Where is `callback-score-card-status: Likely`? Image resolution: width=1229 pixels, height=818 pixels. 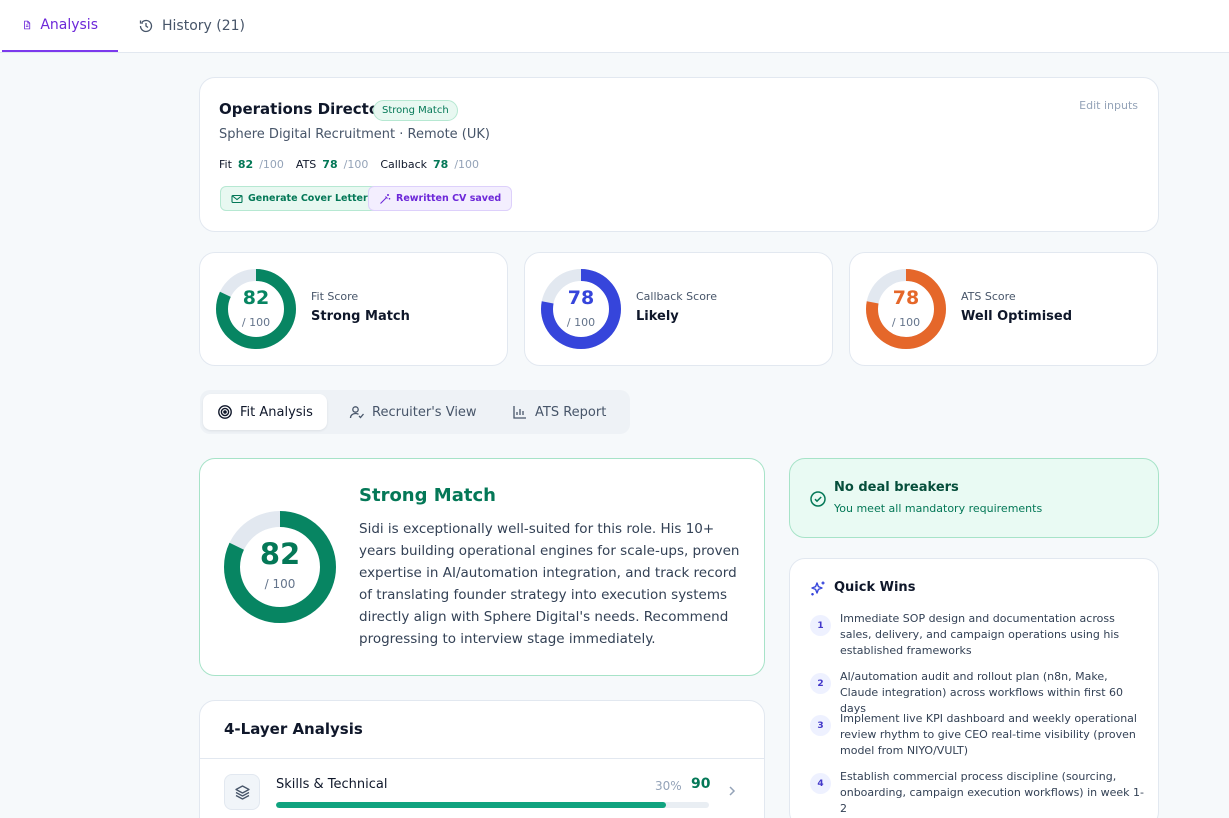
callback-score-card-status: Likely is located at coordinates (657, 316).